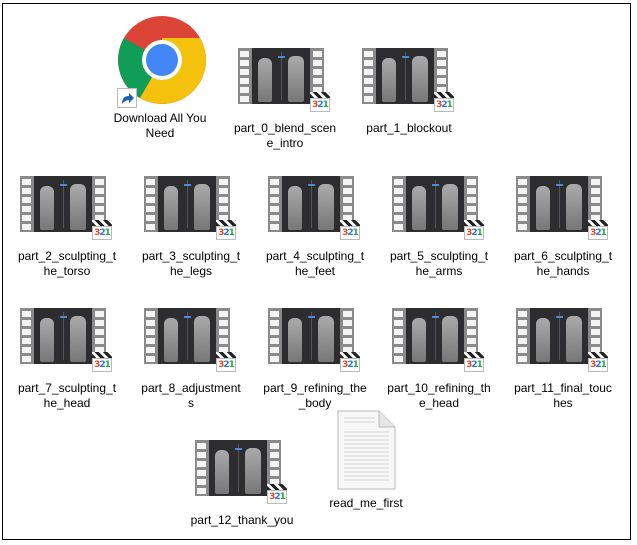  Describe the element at coordinates (563, 263) in the screenshot. I see `file-item-label: part_6_sculpting_the_hands` at that location.